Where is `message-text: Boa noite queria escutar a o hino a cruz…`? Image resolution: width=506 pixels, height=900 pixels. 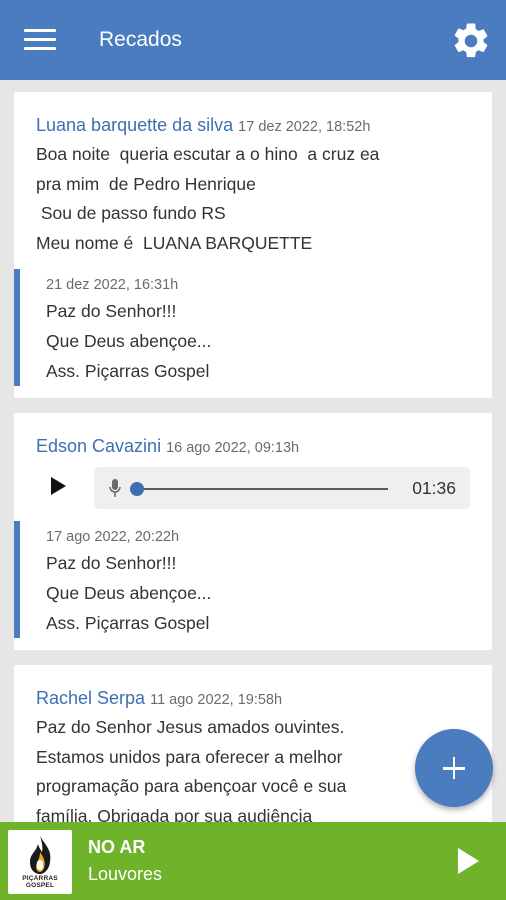
message-text: Boa noite queria escutar a o hino a cruz… is located at coordinates (208, 198).